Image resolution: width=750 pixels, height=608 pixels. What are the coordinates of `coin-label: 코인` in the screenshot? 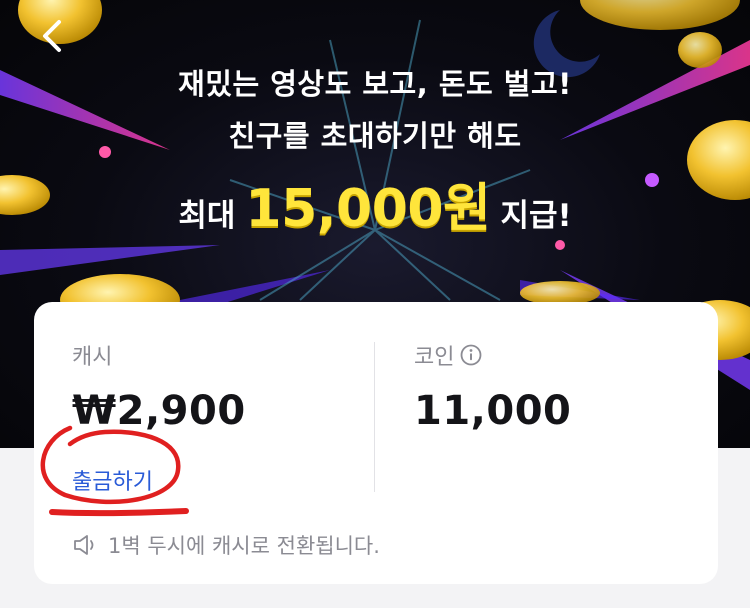 It's located at (434, 357).